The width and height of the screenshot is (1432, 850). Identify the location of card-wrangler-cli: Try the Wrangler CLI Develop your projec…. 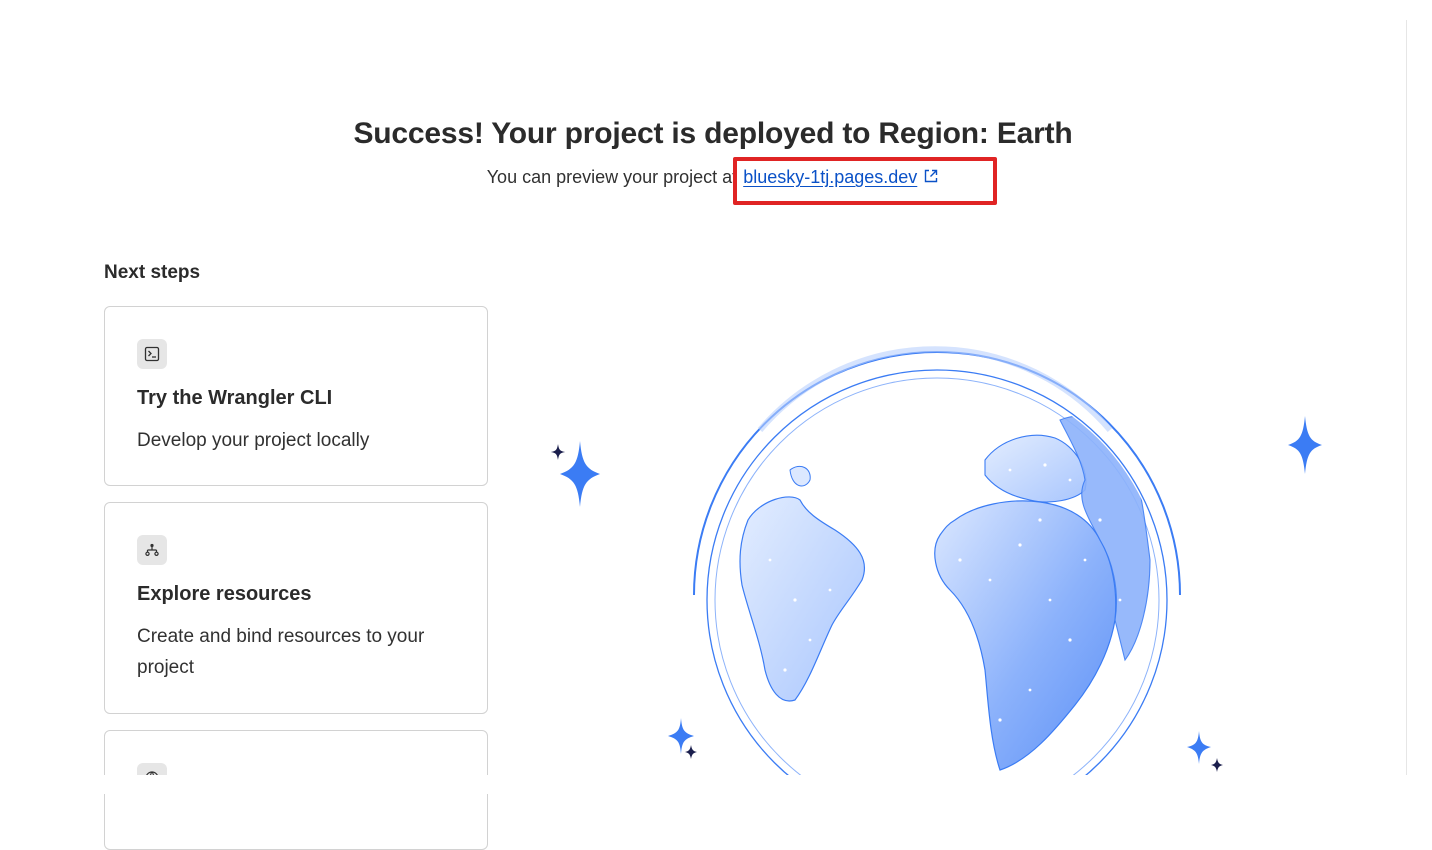
(296, 396).